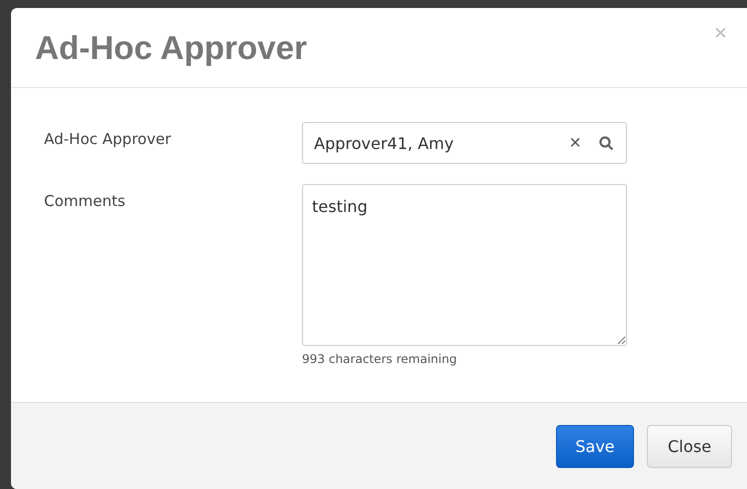 Image resolution: width=747 pixels, height=489 pixels. What do you see at coordinates (595, 446) in the screenshot?
I see `save-button: Save` at bounding box center [595, 446].